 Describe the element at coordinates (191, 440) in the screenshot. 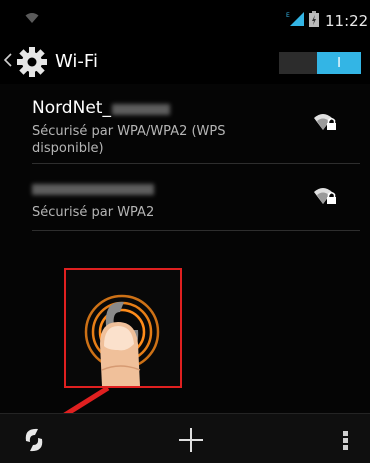

I see `plus-icon` at that location.